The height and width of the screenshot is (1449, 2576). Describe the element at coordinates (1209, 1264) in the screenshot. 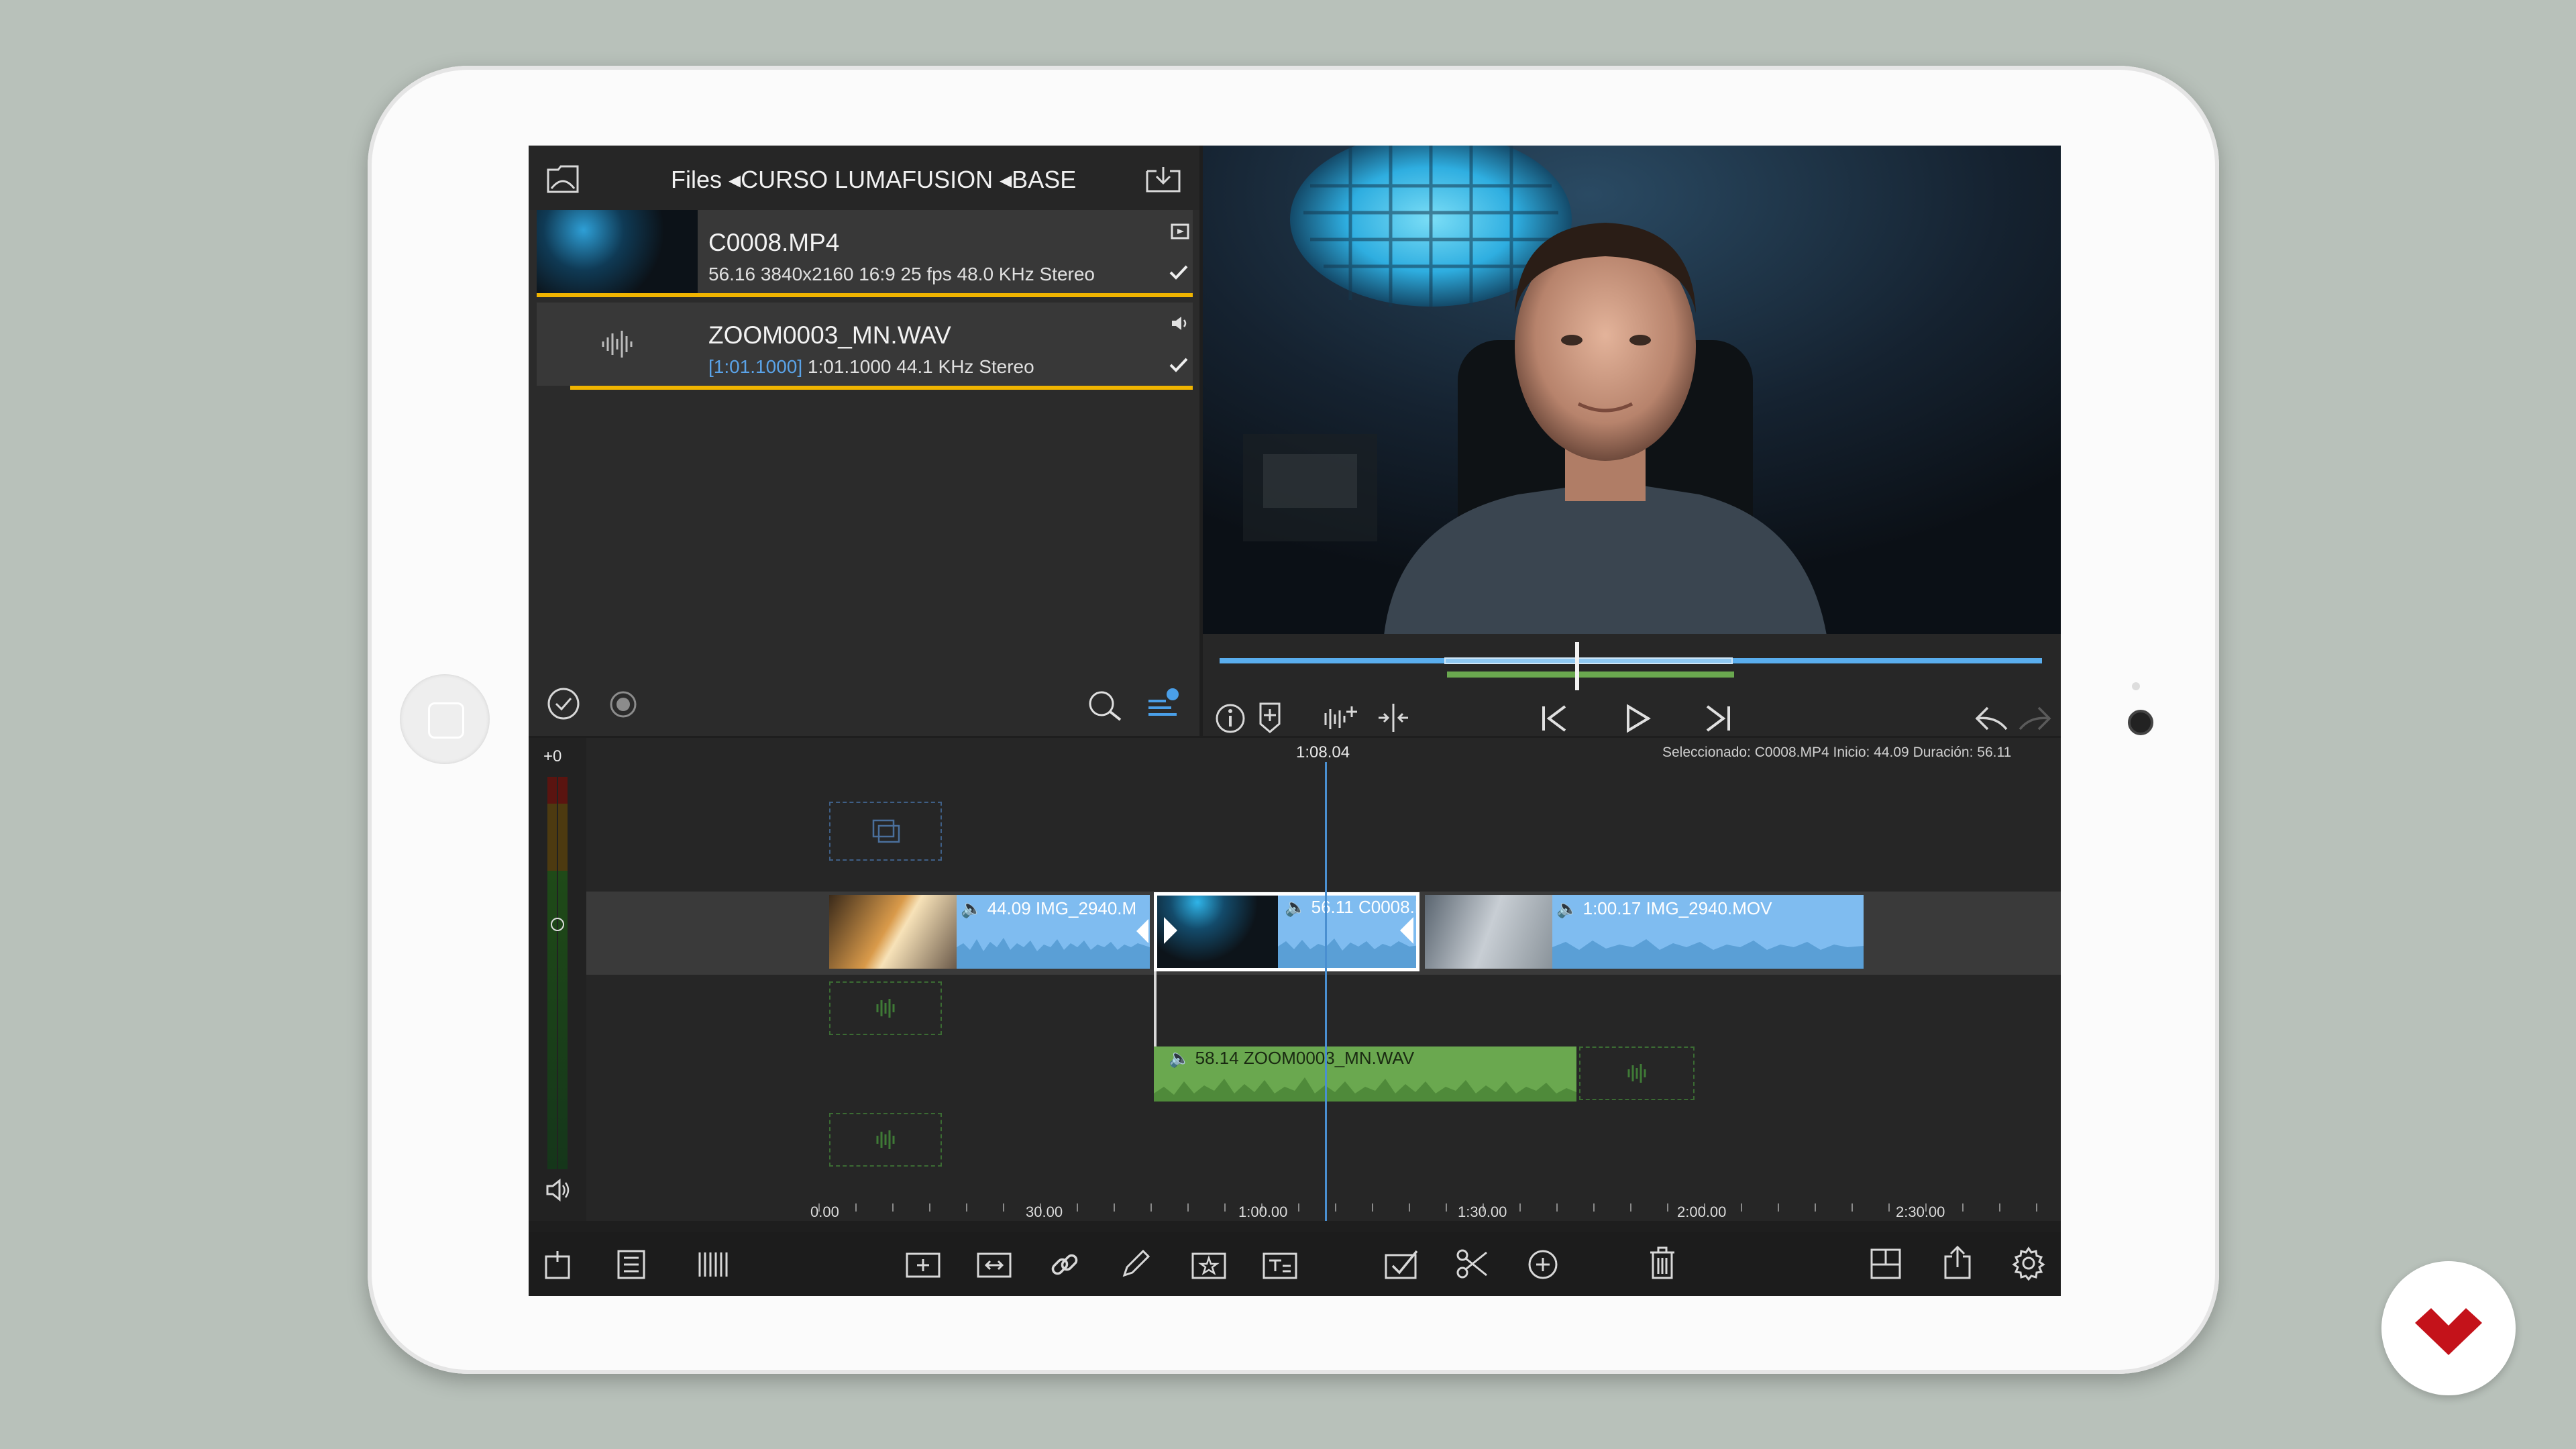

I see `favorites-icon` at that location.